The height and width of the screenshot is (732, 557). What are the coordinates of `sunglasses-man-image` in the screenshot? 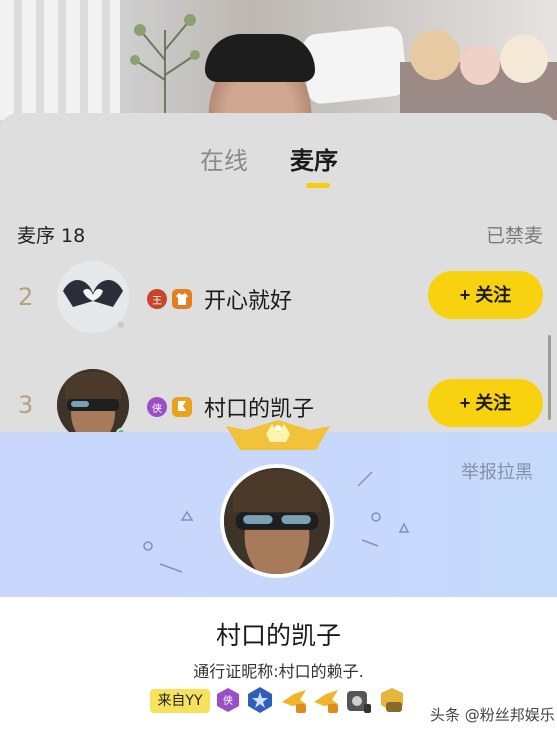 It's located at (277, 521).